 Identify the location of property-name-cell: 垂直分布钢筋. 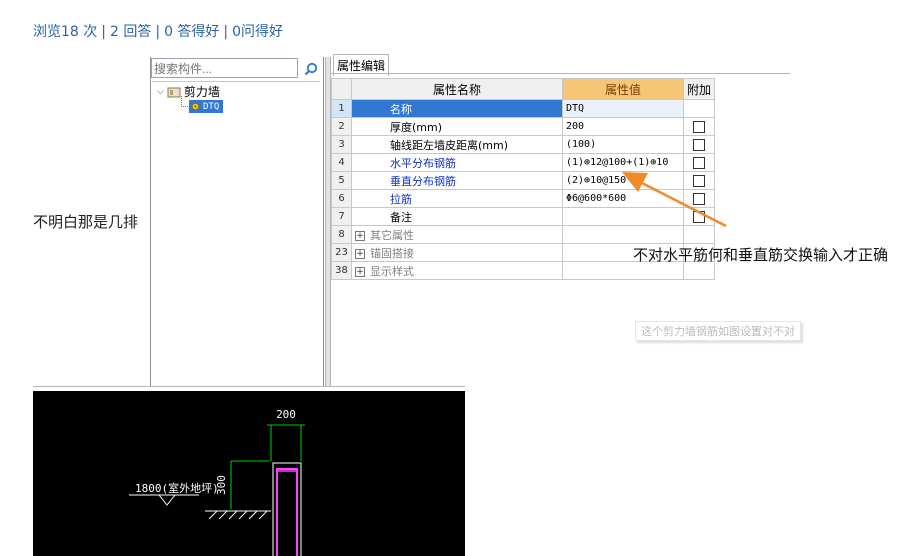
(457, 180).